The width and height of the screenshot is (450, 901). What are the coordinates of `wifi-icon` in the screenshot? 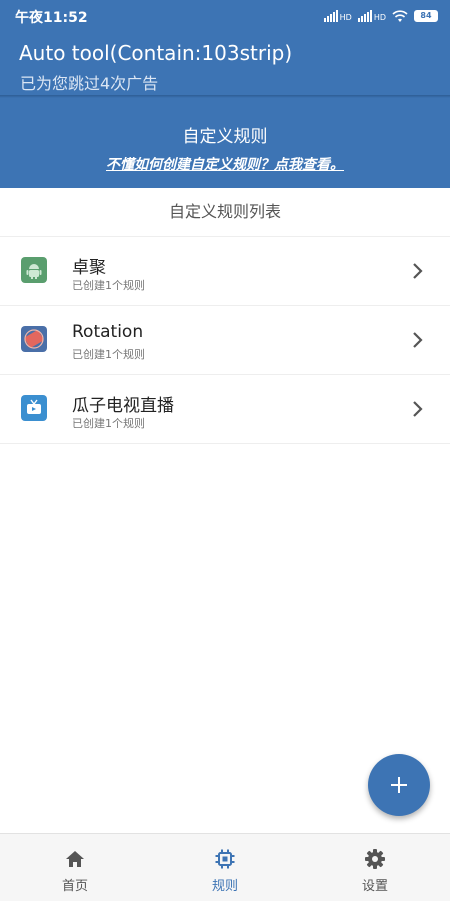 It's located at (400, 15).